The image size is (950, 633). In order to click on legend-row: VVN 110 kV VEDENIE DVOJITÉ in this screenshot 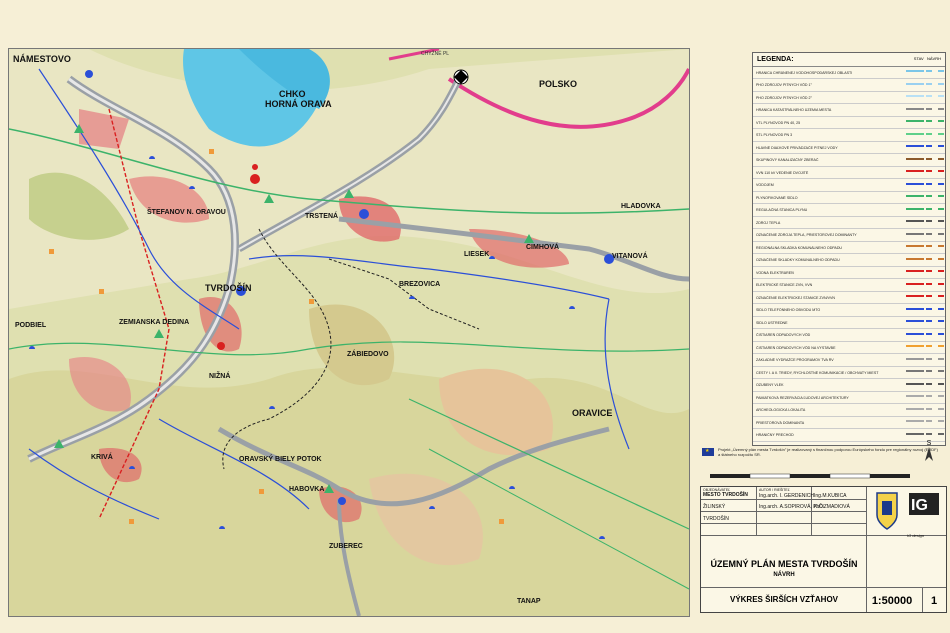, I will do `click(849, 173)`.